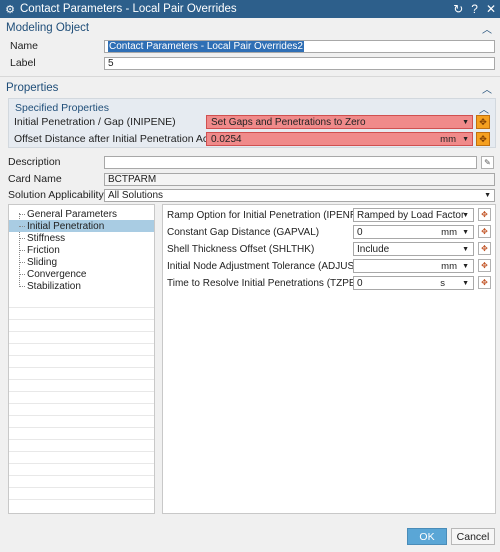  I want to click on applicability-value: All Solutions, so click(136, 195).